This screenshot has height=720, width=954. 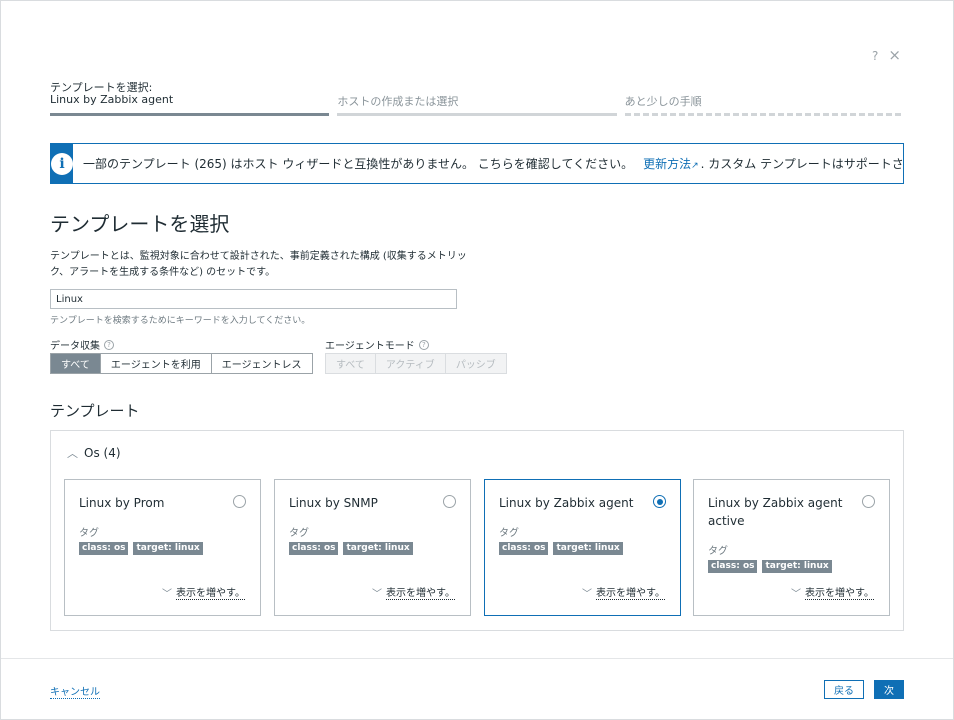 What do you see at coordinates (190, 97) in the screenshot?
I see `step-select-template: テンプレートを選択: Linux by Zabbix agent` at bounding box center [190, 97].